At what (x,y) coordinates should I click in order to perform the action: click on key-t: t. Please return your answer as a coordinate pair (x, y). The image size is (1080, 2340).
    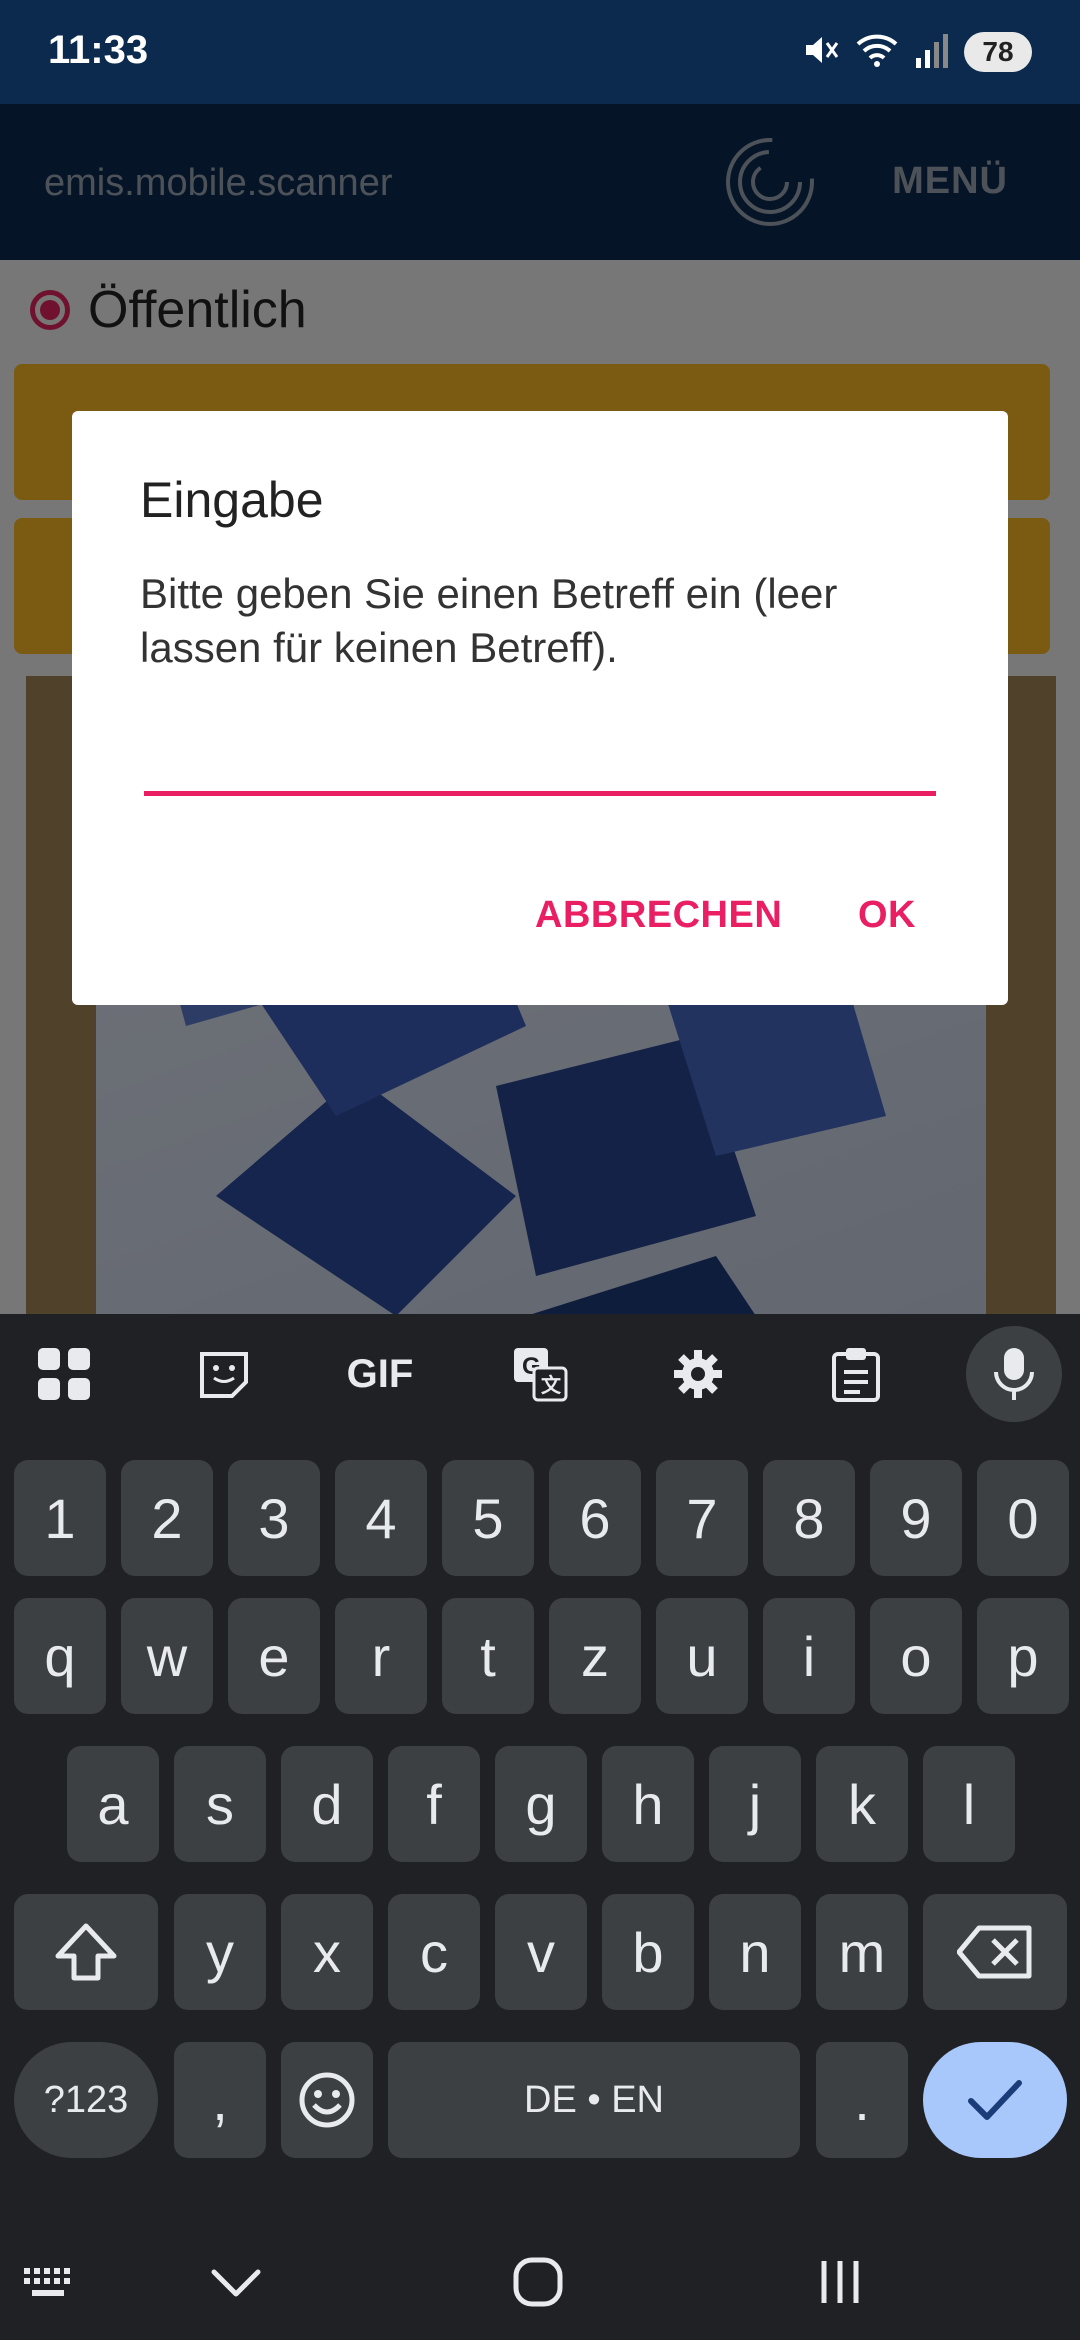
    Looking at the image, I should click on (488, 1656).